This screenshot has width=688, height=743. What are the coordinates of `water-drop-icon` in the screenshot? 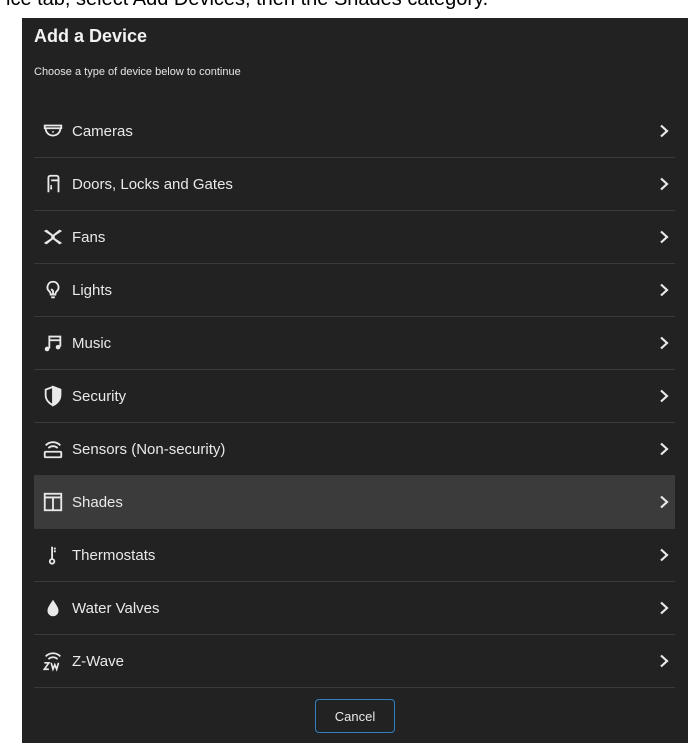 It's located at (53, 608).